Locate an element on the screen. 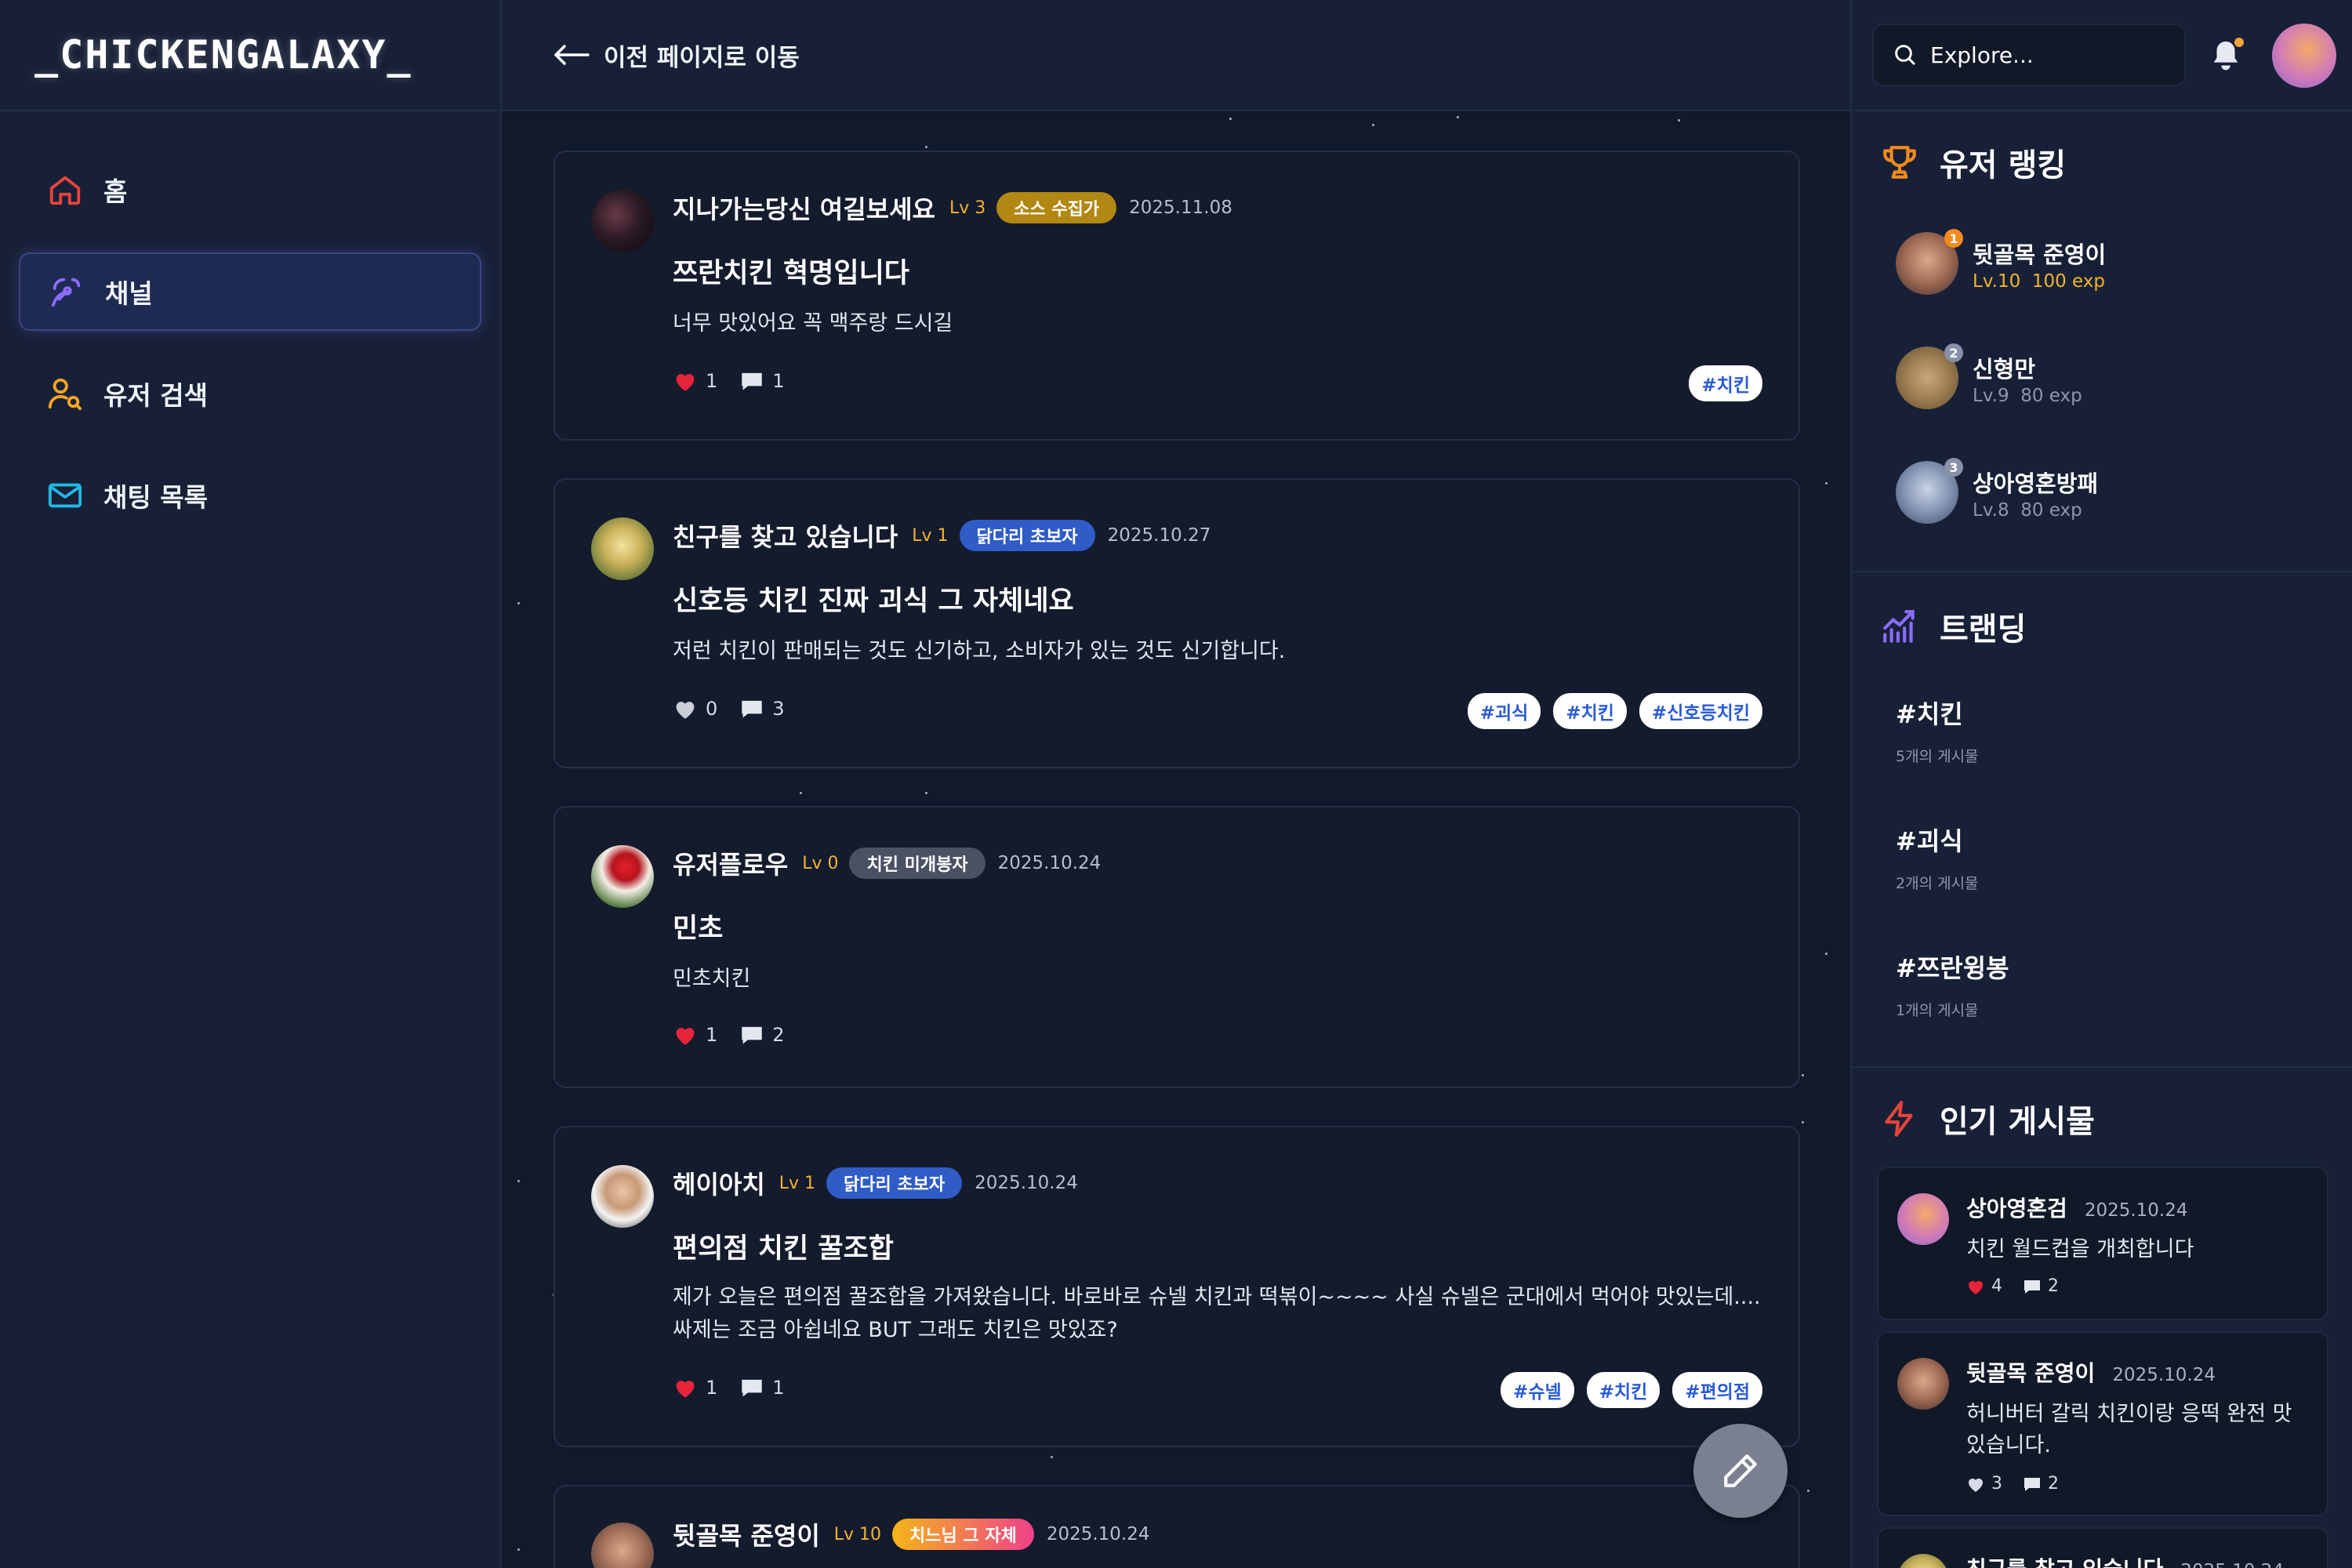 The height and width of the screenshot is (1568, 2352). post-author: 뒷골목 준영이 is located at coordinates (746, 1534).